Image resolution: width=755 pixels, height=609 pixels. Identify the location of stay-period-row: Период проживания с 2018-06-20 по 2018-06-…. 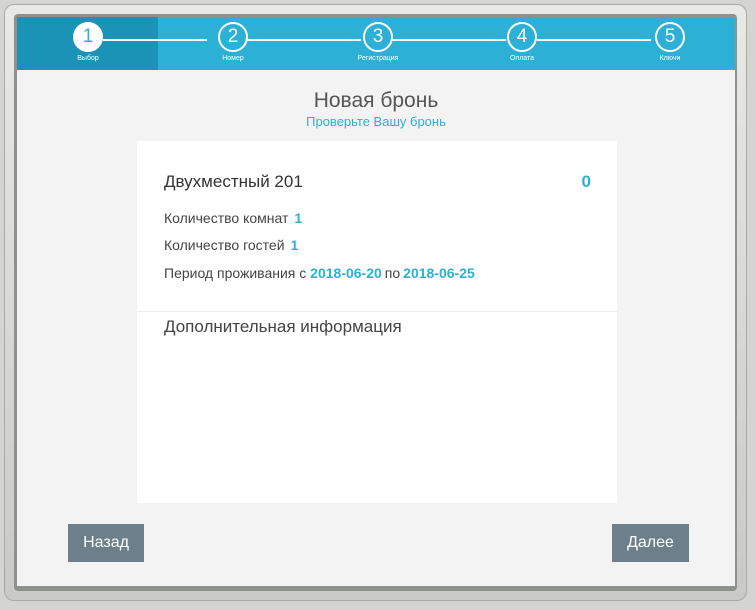
(319, 273).